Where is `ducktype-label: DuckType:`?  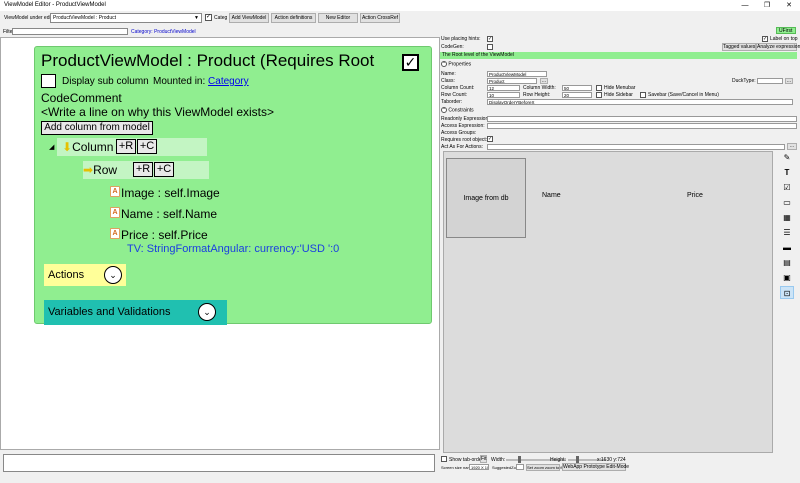
ducktype-label: DuckType: is located at coordinates (744, 81).